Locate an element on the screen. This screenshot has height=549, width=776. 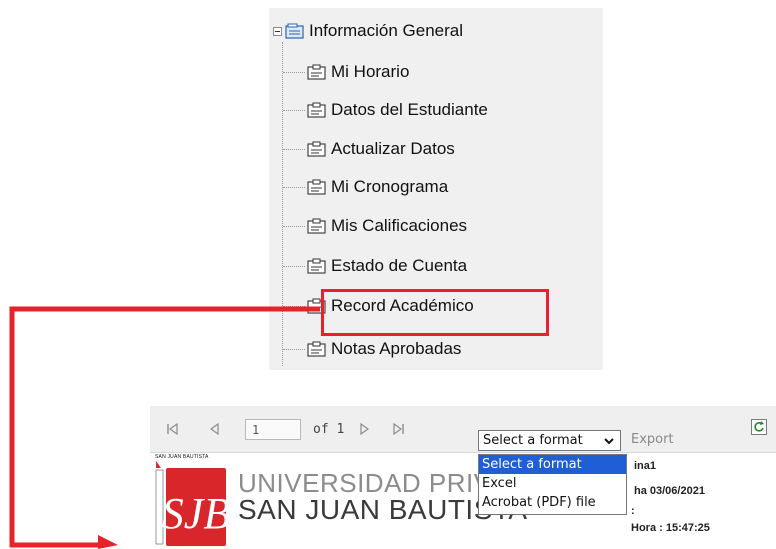
next-page-icon is located at coordinates (364, 429).